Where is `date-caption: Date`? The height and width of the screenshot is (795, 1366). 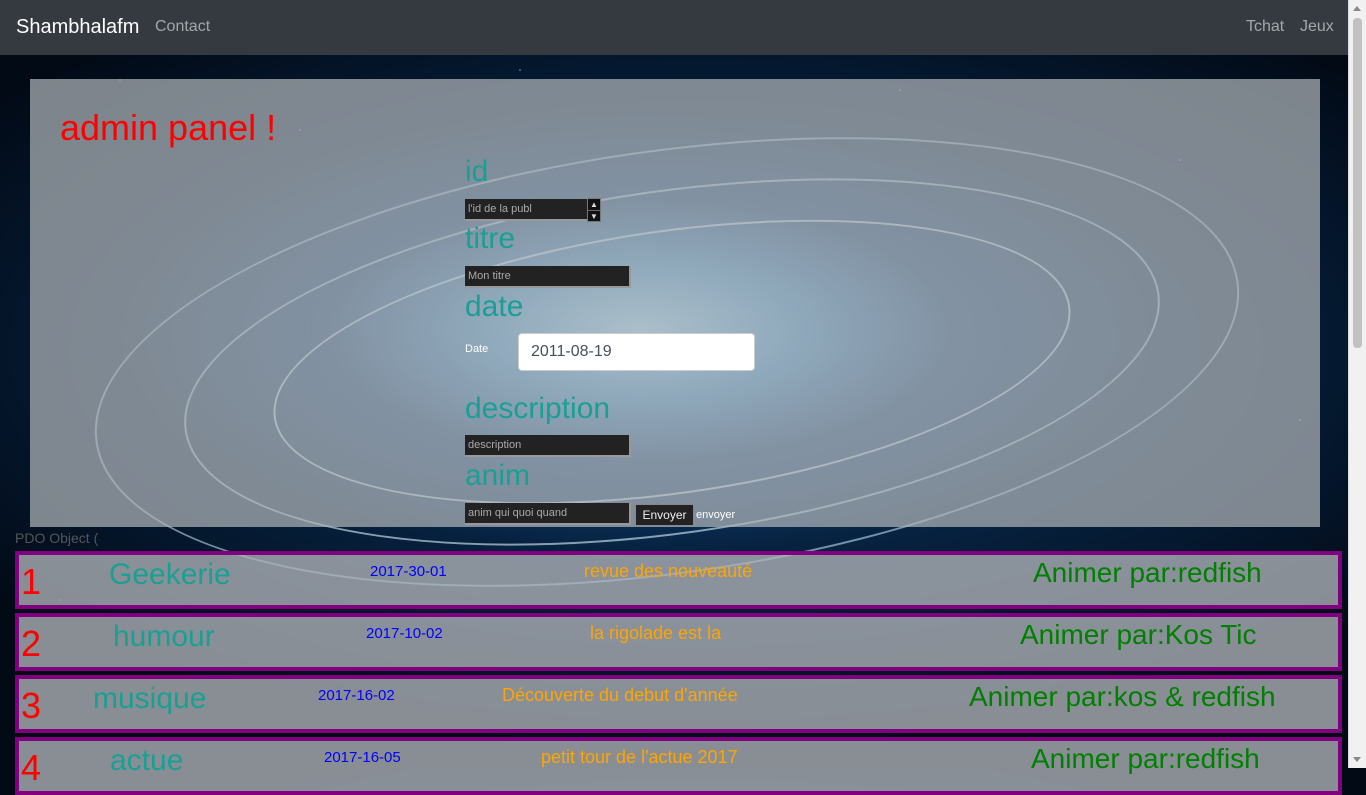
date-caption: Date is located at coordinates (477, 349).